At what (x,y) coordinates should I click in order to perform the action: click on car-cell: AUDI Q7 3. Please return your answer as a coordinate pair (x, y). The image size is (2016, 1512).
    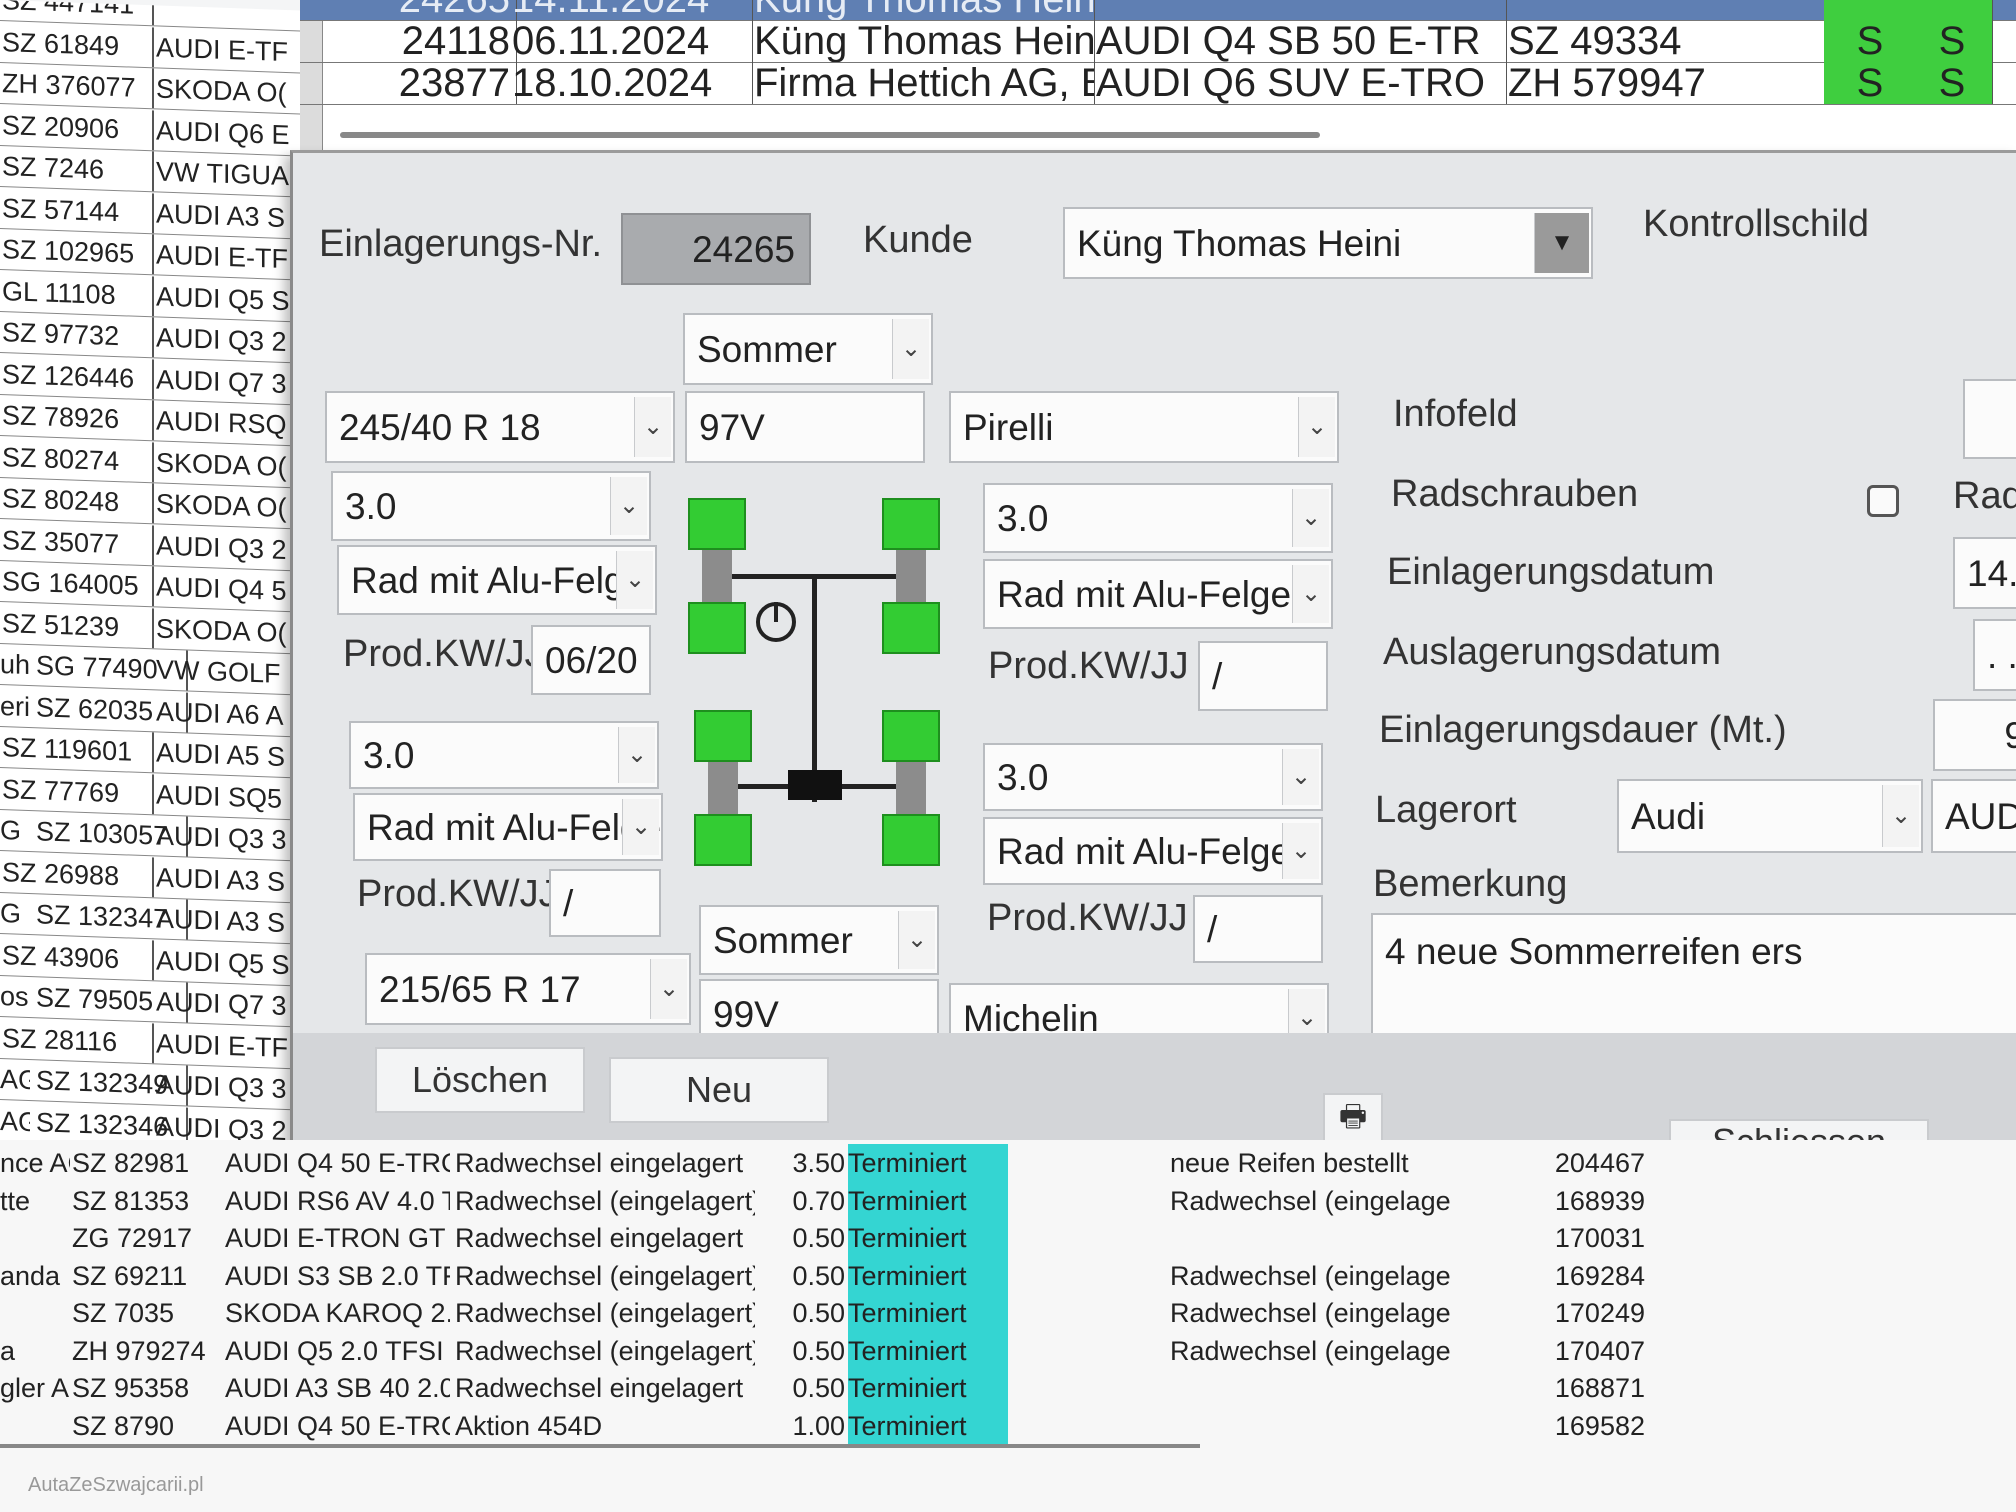
    Looking at the image, I should click on (221, 1004).